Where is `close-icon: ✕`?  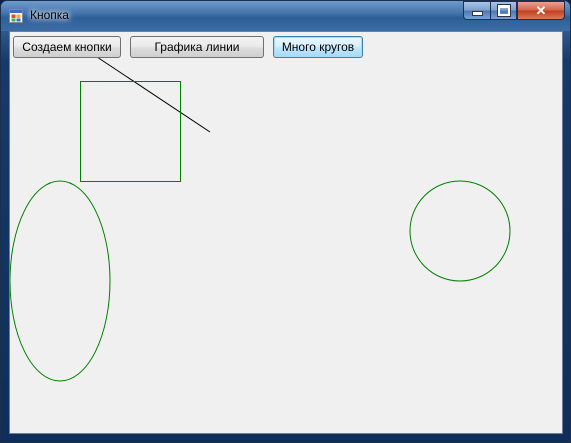 close-icon: ✕ is located at coordinates (541, 10).